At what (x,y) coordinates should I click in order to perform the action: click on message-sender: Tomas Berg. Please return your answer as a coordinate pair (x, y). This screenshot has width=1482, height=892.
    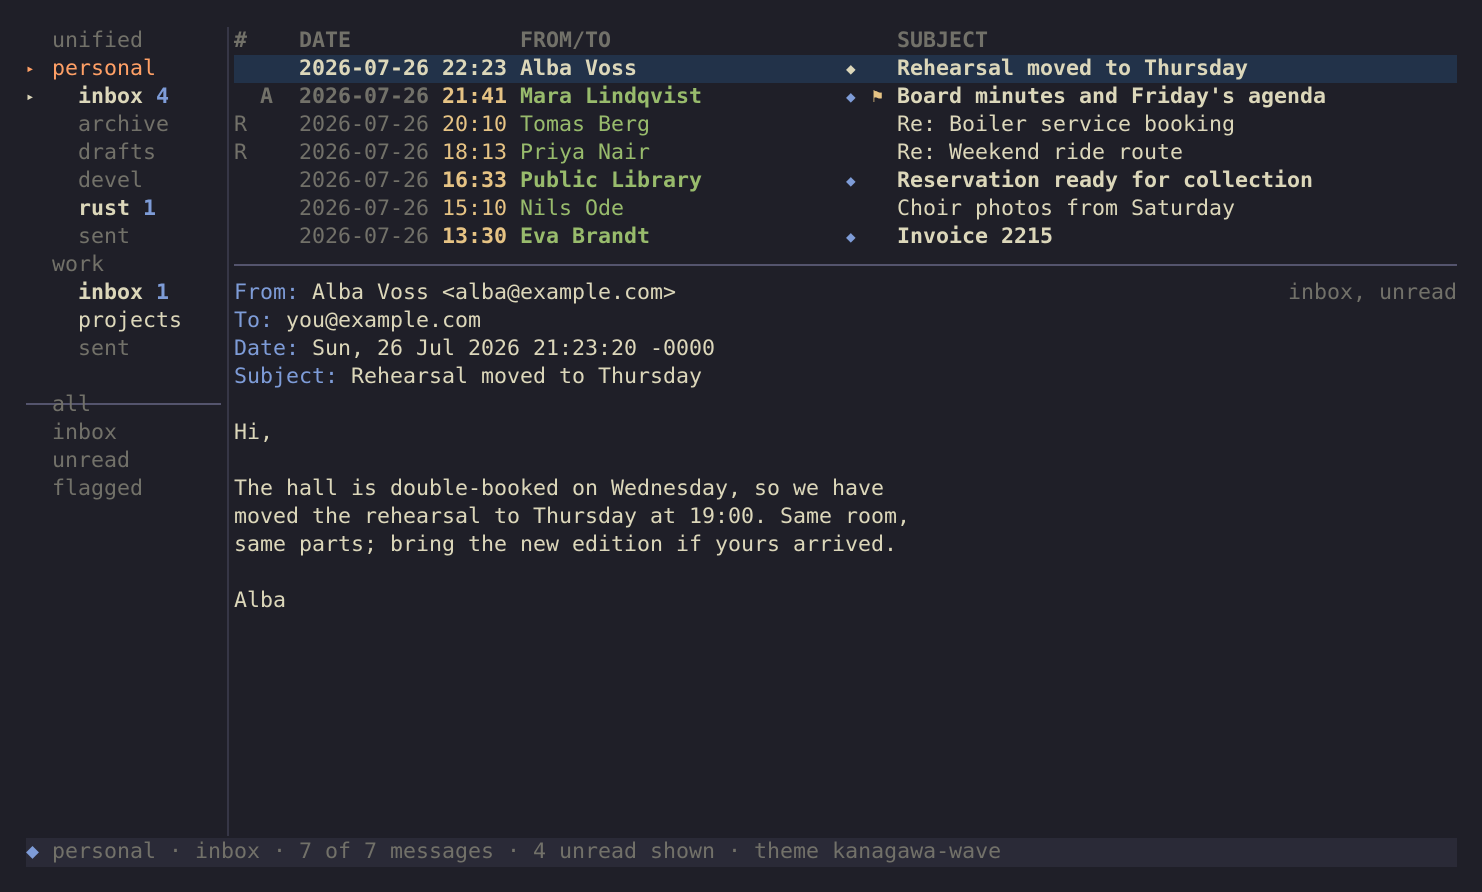
    Looking at the image, I should click on (585, 124).